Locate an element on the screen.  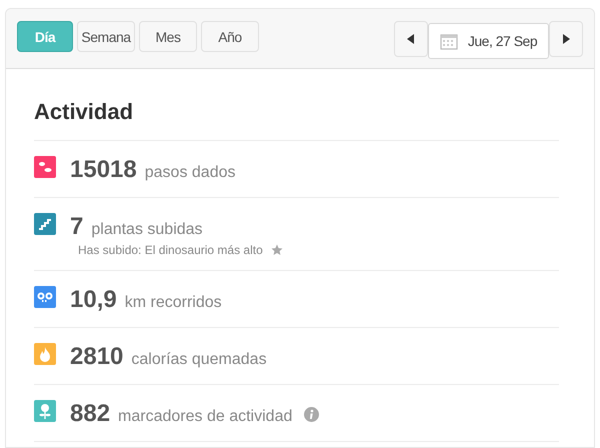
star-icon is located at coordinates (276, 250).